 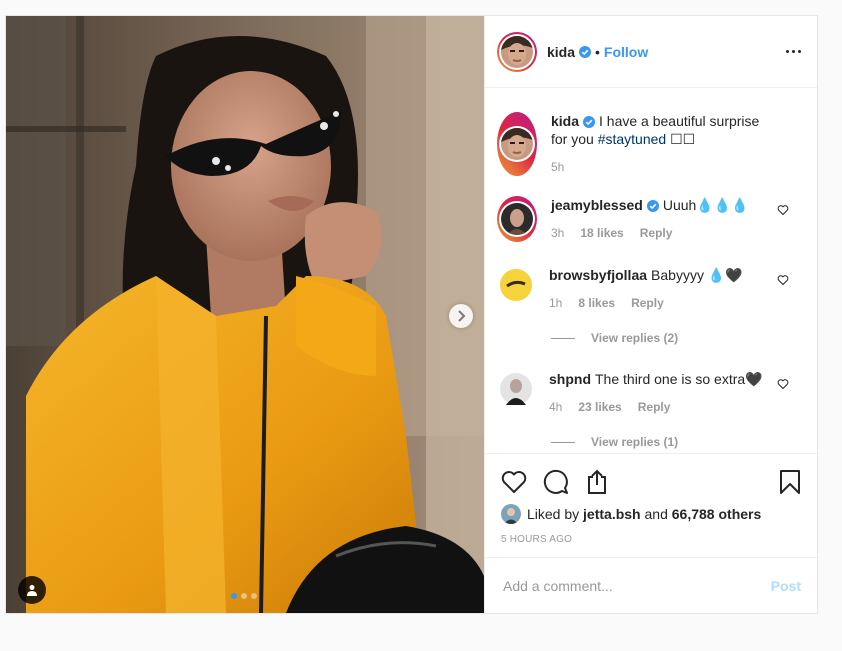 I want to click on caption-hashtag: #staytuned, so click(x=632, y=139).